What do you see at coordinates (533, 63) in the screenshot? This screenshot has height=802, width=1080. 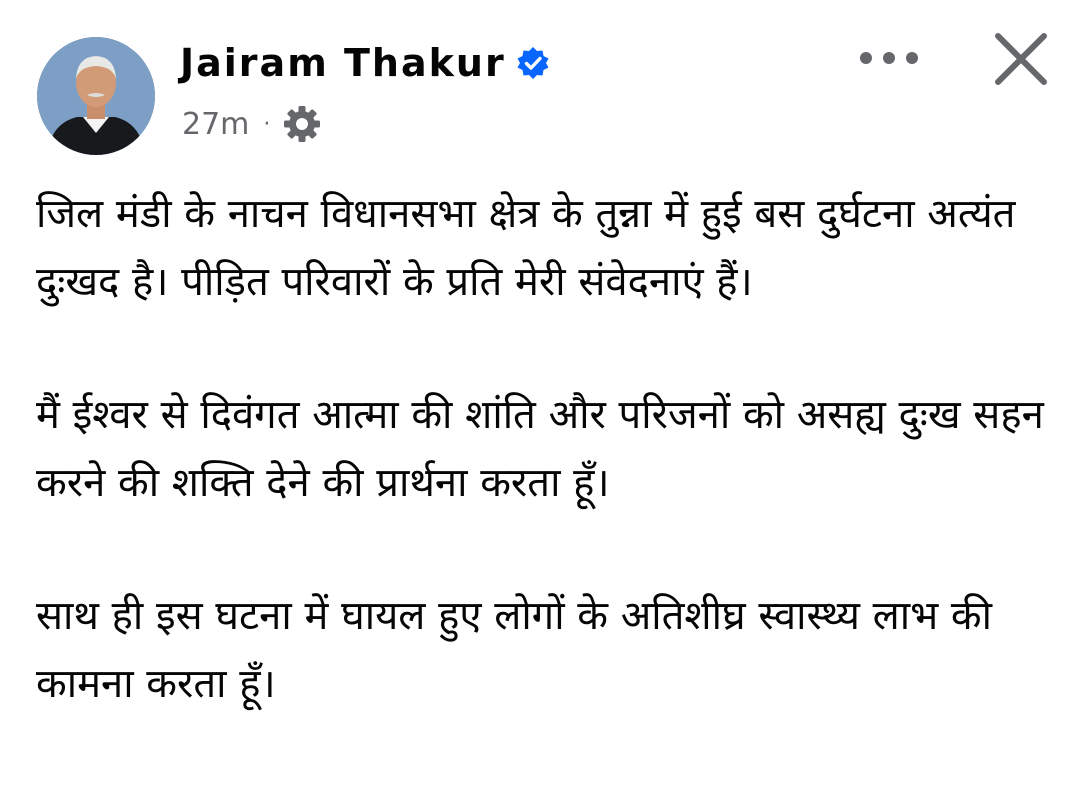 I see `verified-badge-icon` at bounding box center [533, 63].